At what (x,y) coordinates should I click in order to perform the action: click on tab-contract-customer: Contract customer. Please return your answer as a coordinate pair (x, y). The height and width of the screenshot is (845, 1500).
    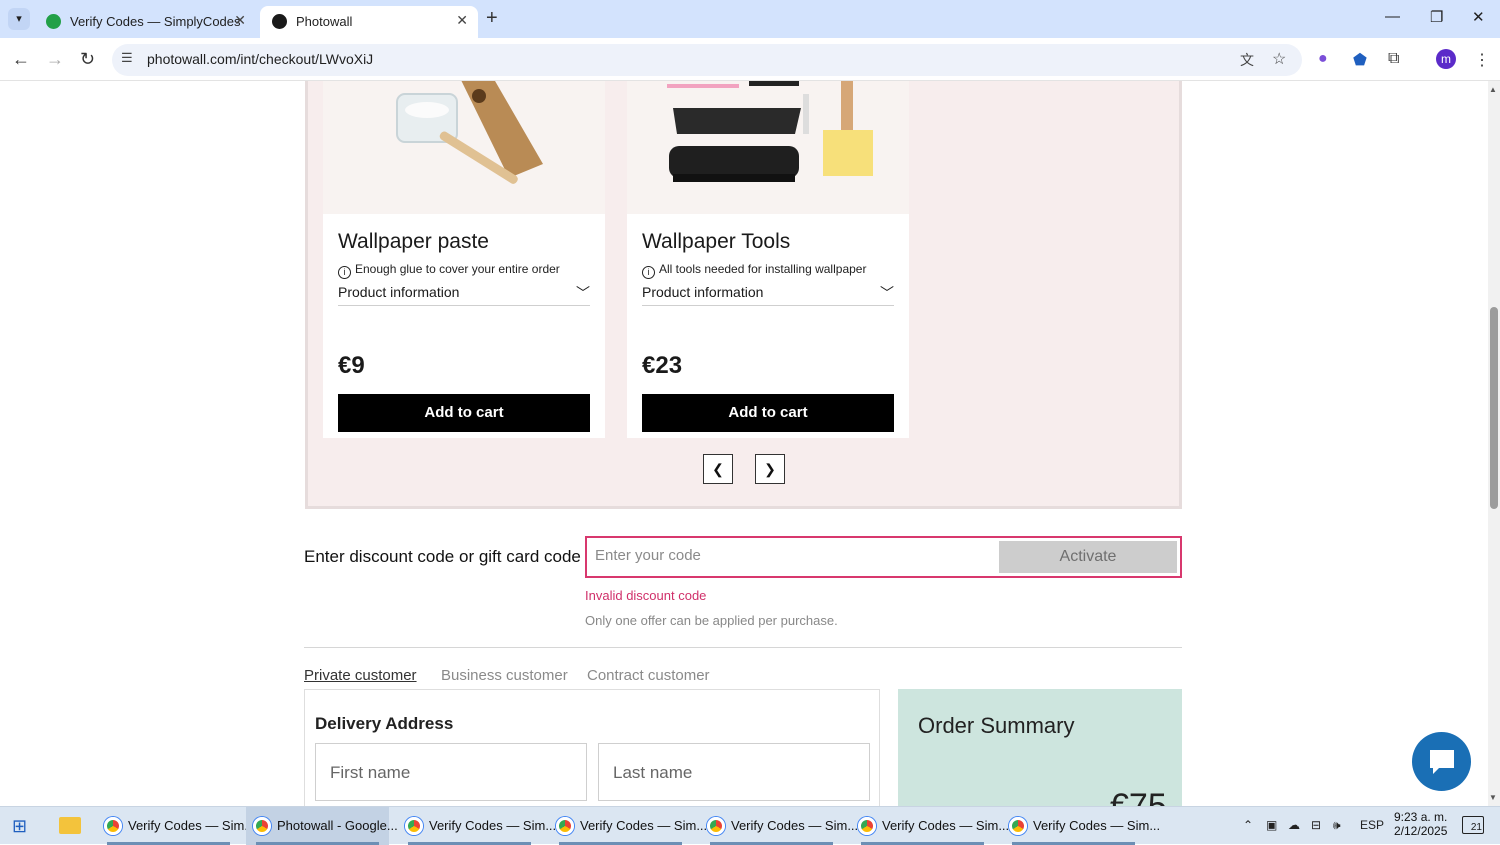
    Looking at the image, I should click on (648, 675).